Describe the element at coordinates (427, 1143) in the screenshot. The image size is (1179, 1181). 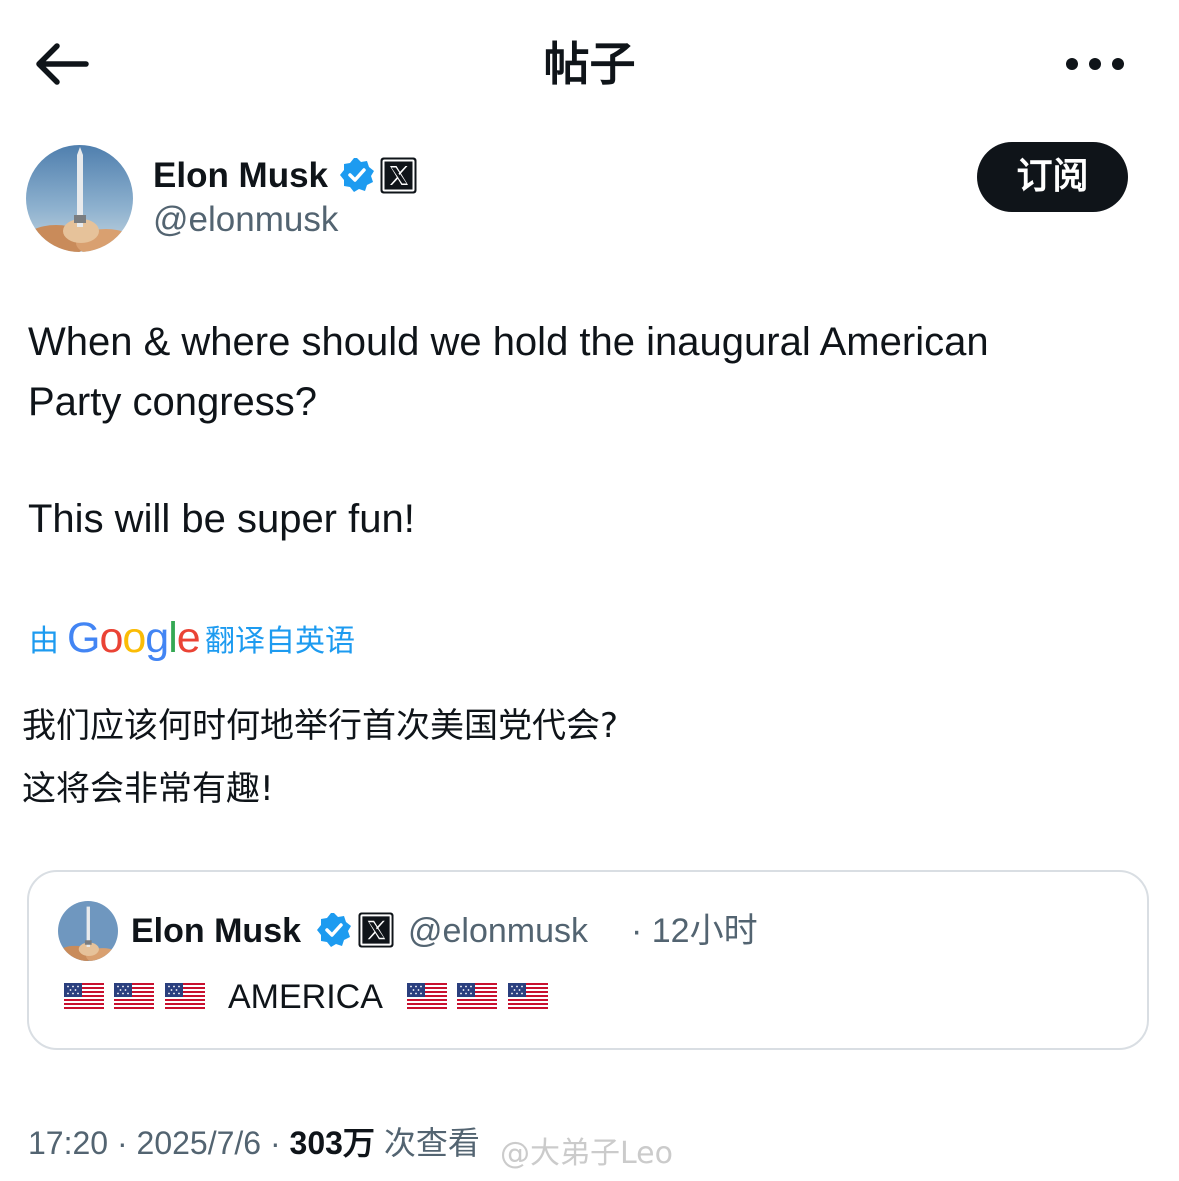
I see `view-count-suffix: 次查看` at that location.